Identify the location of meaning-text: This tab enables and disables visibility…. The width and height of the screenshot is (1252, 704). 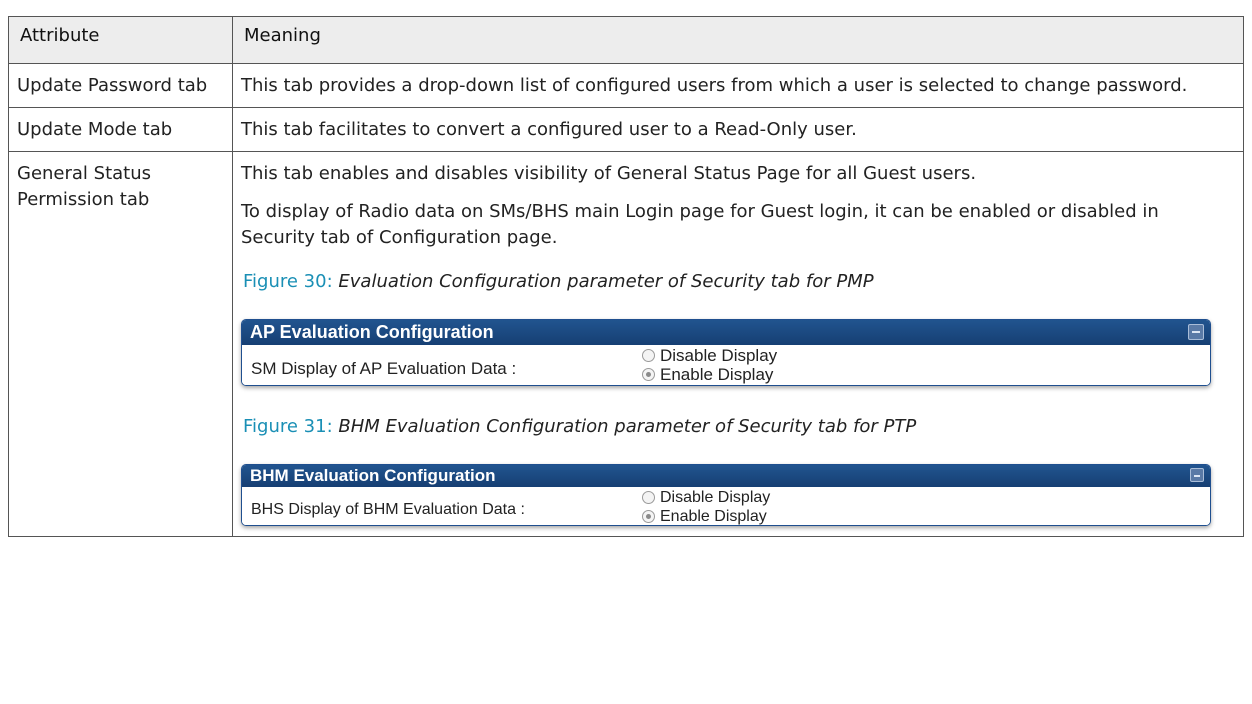
(609, 173).